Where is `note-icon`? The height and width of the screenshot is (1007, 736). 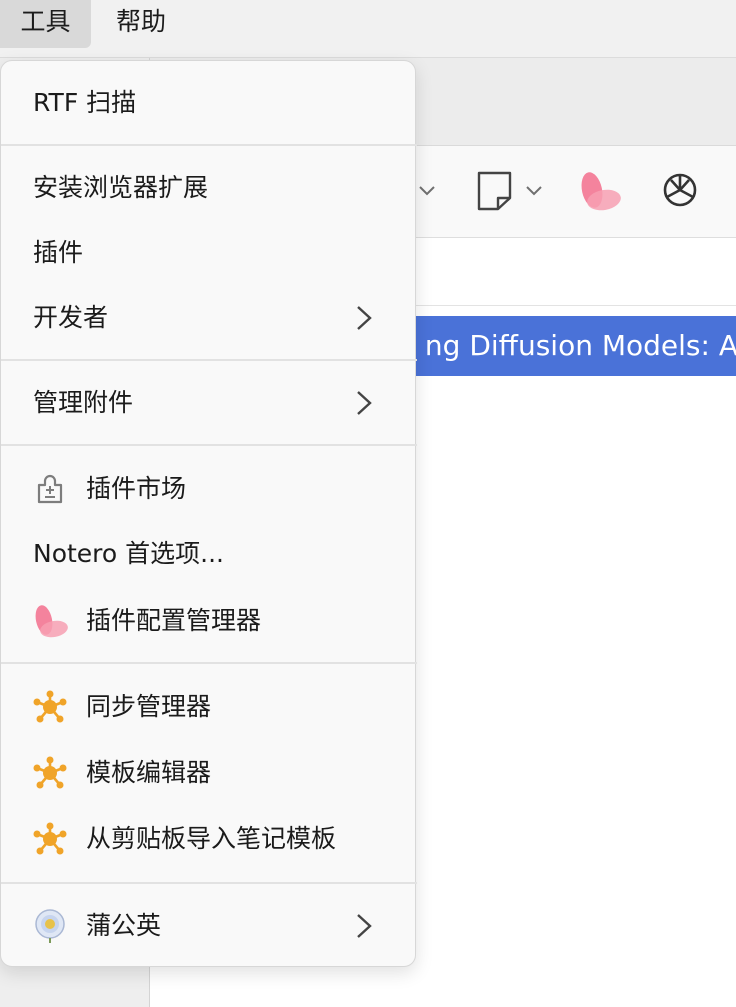 note-icon is located at coordinates (495, 191).